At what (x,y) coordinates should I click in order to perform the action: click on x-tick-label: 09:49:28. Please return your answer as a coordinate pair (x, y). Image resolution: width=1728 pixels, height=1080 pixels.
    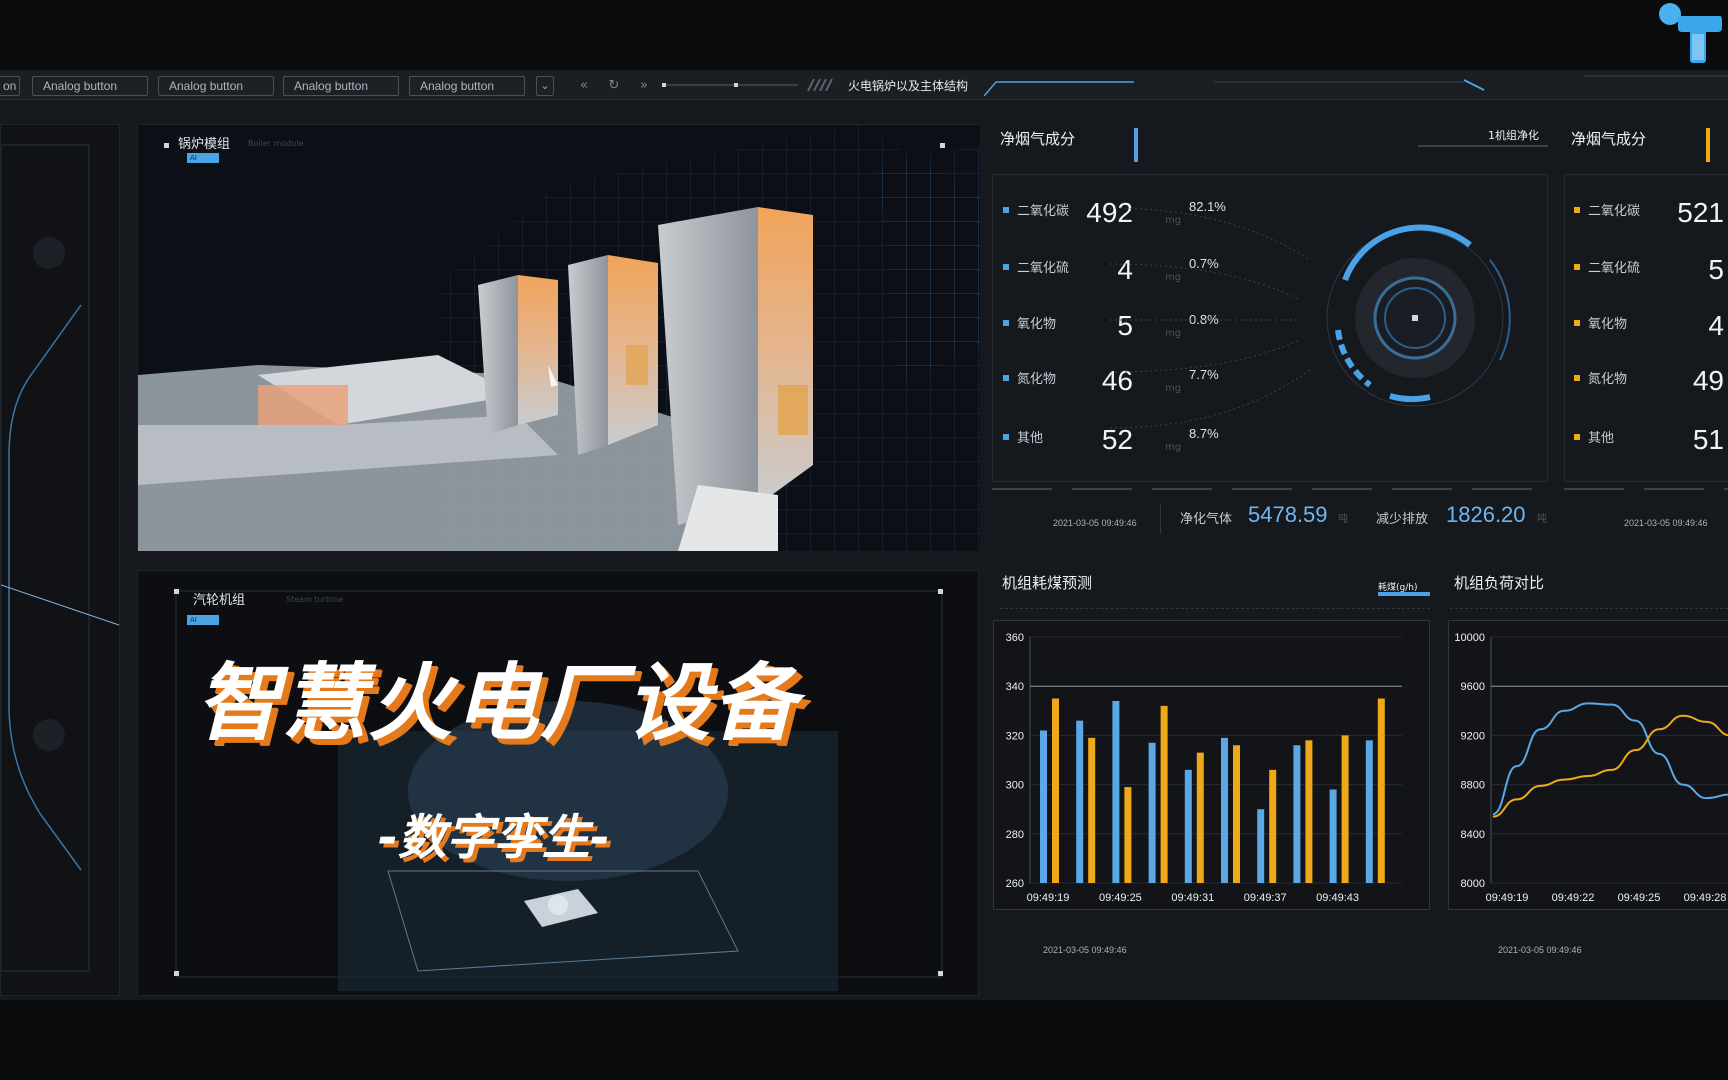
    Looking at the image, I should click on (1705, 898).